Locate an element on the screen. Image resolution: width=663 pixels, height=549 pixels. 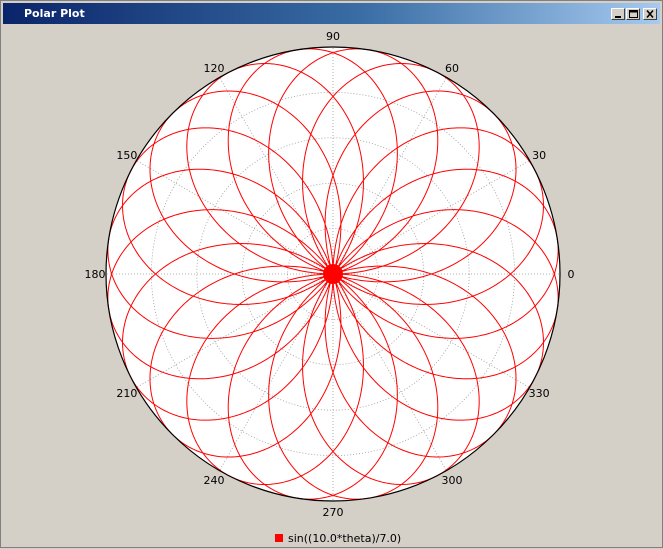
close-icon is located at coordinates (650, 14).